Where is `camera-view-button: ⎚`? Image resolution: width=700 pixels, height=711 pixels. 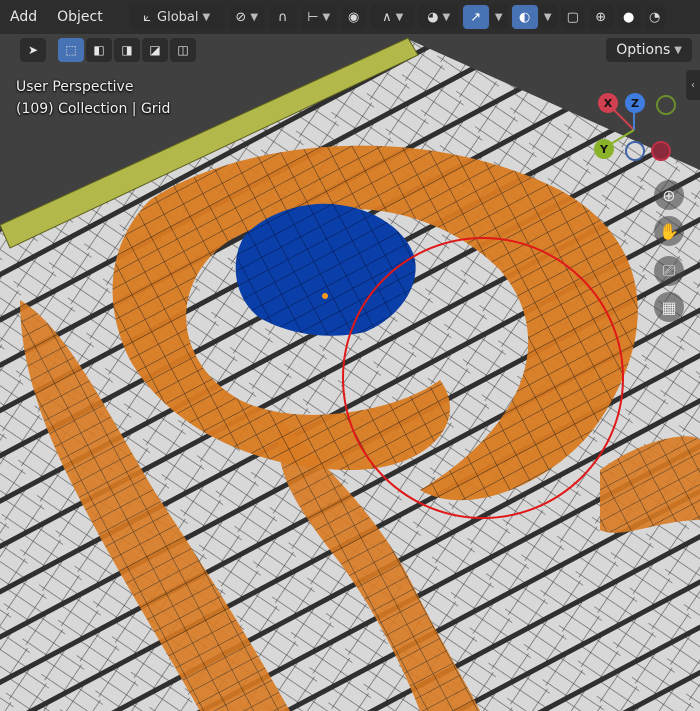
camera-view-button: ⎚ is located at coordinates (669, 271).